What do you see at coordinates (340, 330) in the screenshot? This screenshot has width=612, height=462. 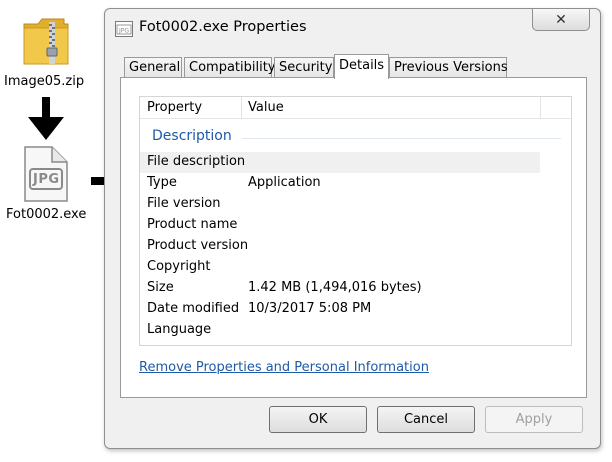 I see `details-row: Language` at bounding box center [340, 330].